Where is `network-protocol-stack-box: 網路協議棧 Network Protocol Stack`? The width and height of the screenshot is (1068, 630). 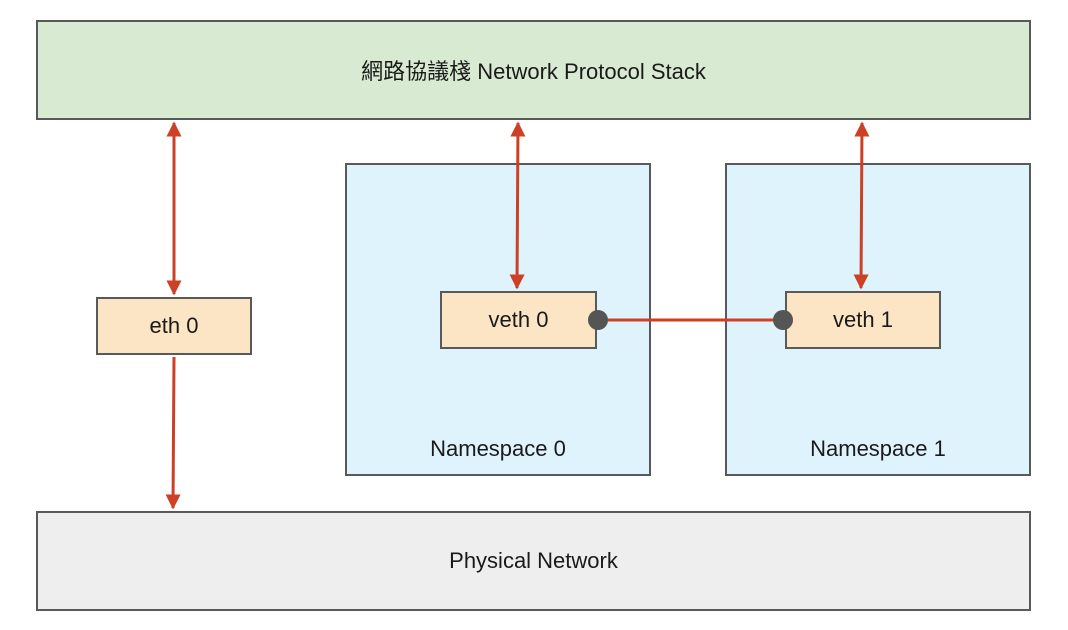
network-protocol-stack-box: 網路協議棧 Network Protocol Stack is located at coordinates (533, 70).